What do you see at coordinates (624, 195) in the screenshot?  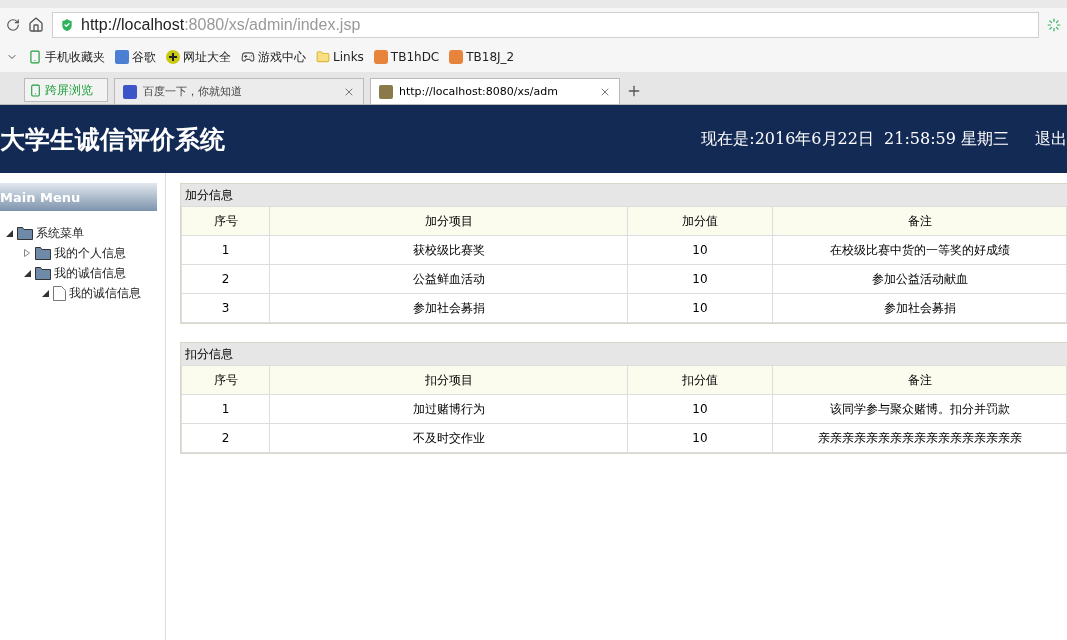 I see `panel-title: 加分信息` at bounding box center [624, 195].